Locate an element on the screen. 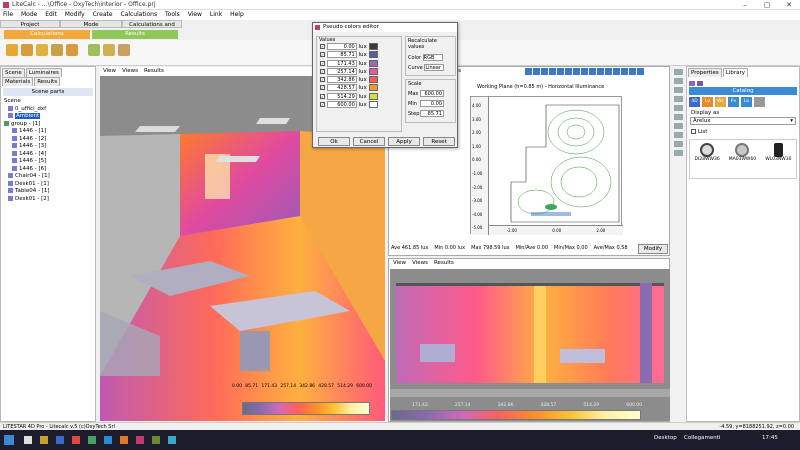 The height and width of the screenshot is (450, 800). menu-mode: Mode is located at coordinates (29, 15).